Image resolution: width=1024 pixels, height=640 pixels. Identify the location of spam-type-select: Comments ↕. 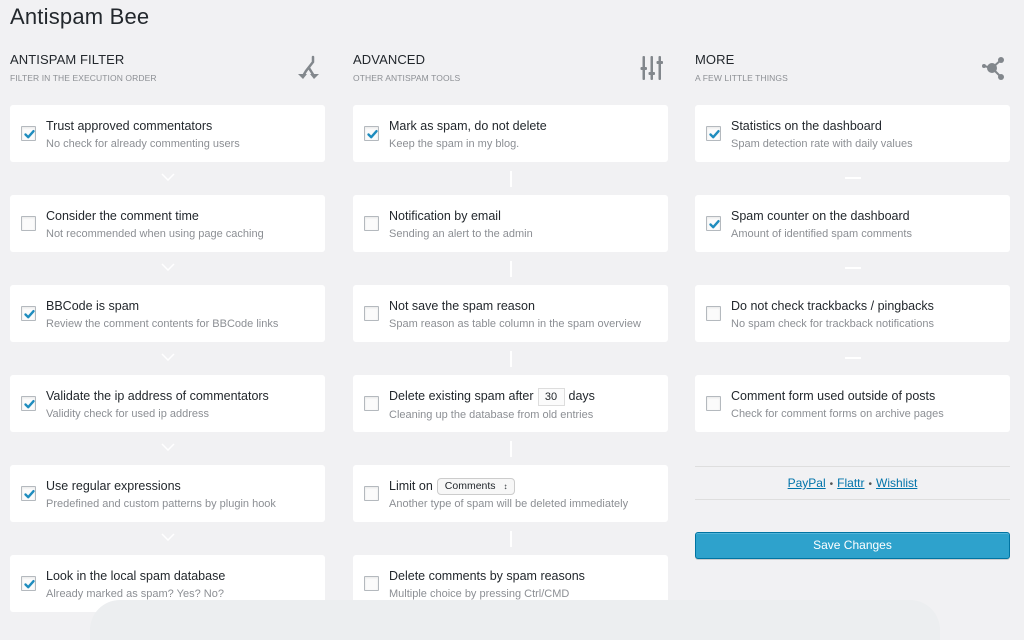
(475, 487).